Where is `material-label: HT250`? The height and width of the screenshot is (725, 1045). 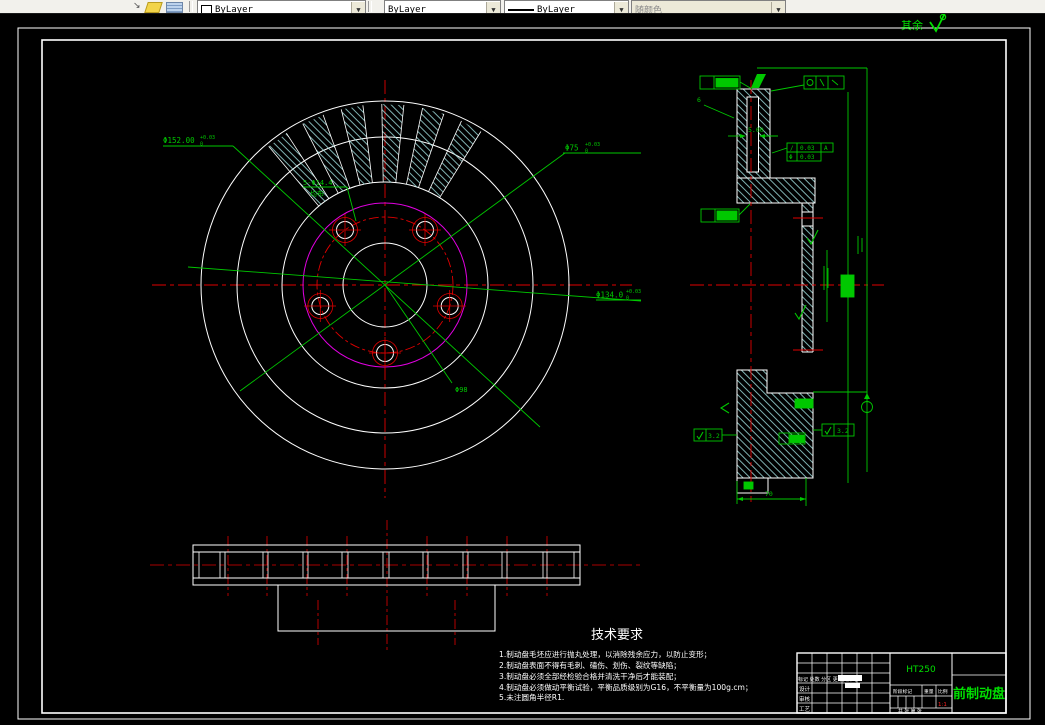
material-label: HT250 is located at coordinates (921, 670).